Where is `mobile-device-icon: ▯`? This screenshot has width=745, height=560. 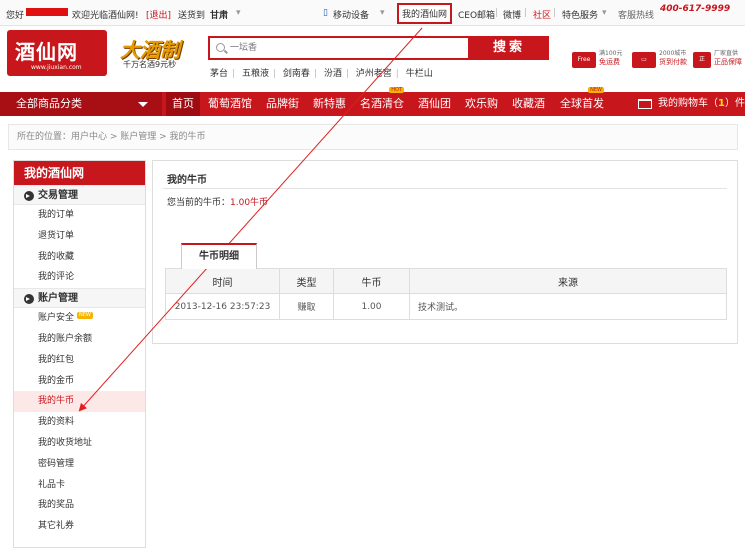 mobile-device-icon: ▯ is located at coordinates (325, 13).